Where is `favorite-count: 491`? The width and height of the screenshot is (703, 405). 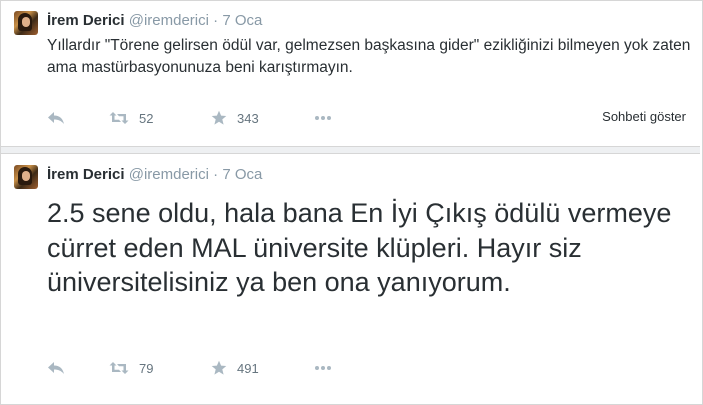 favorite-count: 491 is located at coordinates (248, 368).